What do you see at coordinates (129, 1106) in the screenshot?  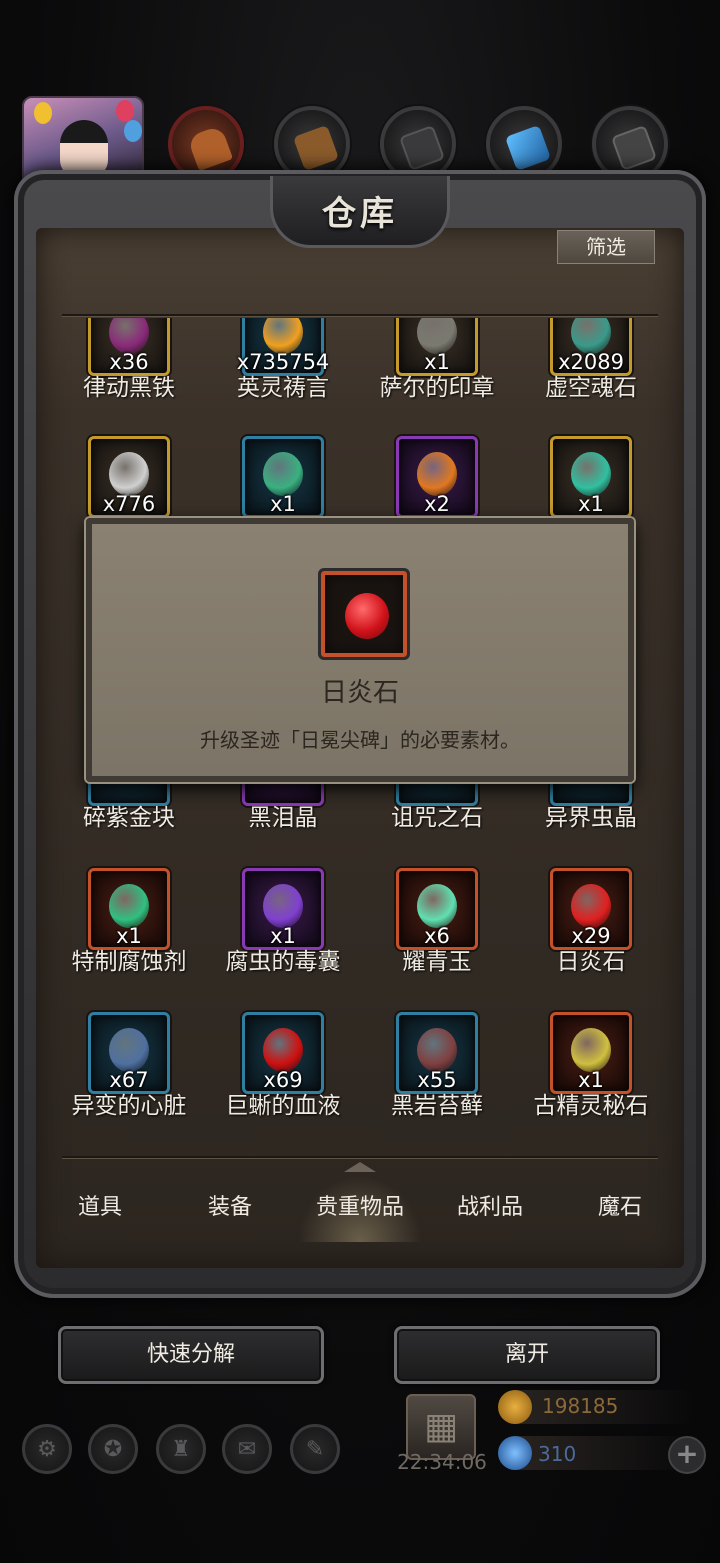 I see `item-name: 异变的心脏` at bounding box center [129, 1106].